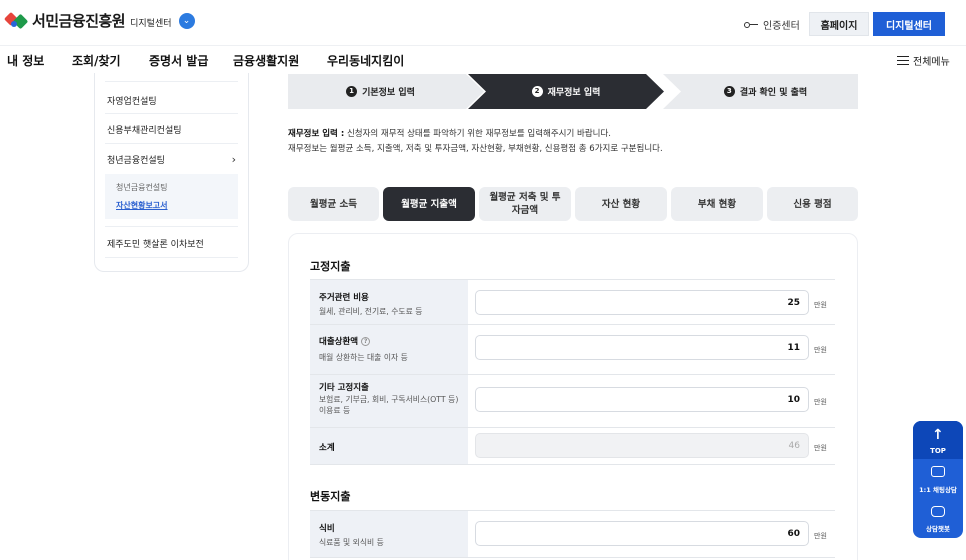 Image resolution: width=966 pixels, height=560 pixels. I want to click on all-menu-button: 전체메뉴, so click(923, 60).